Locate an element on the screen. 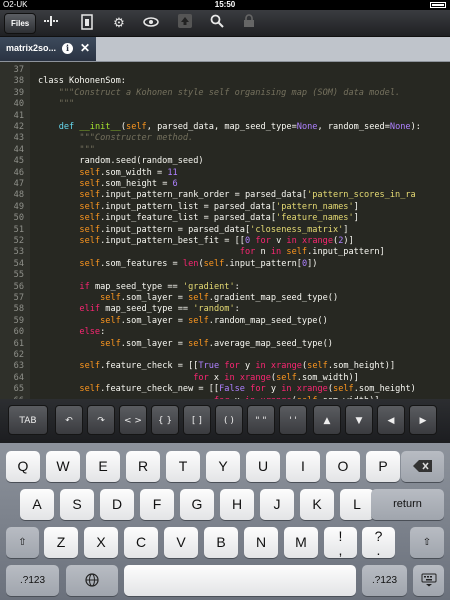  gear-icon: ⚙ is located at coordinates (119, 23).